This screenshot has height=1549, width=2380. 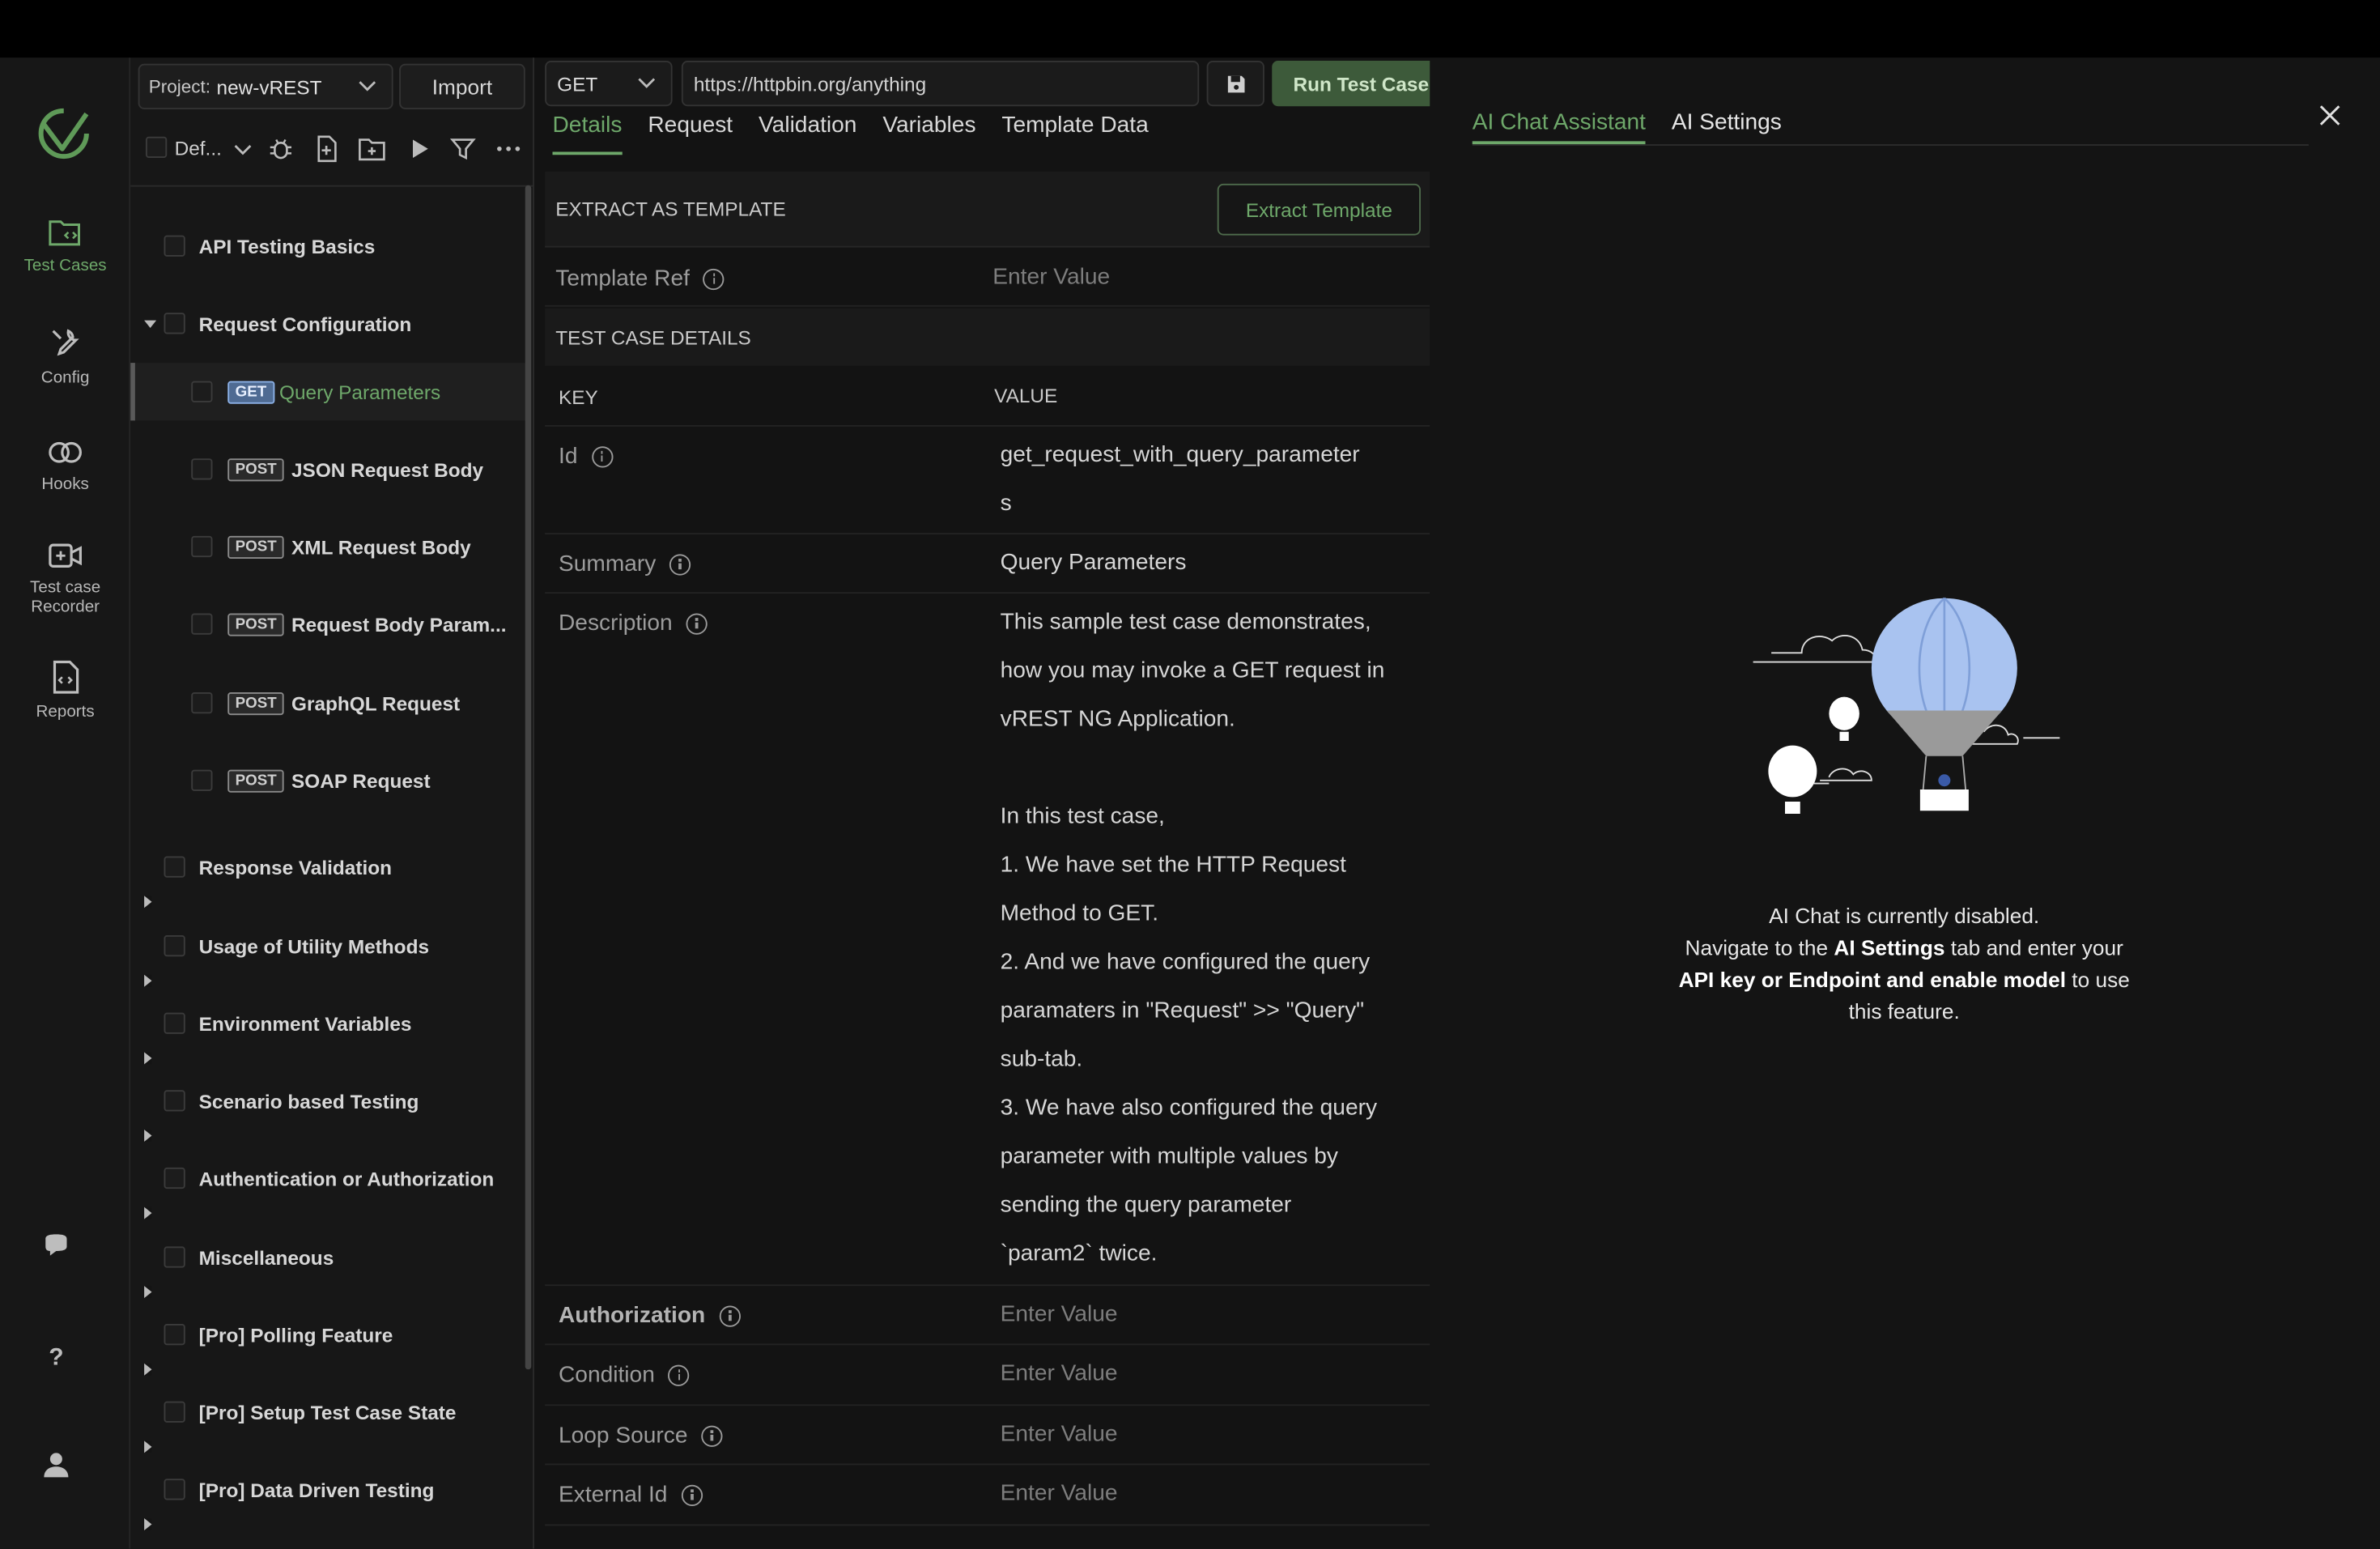 I want to click on hooks-icon, so click(x=66, y=452).